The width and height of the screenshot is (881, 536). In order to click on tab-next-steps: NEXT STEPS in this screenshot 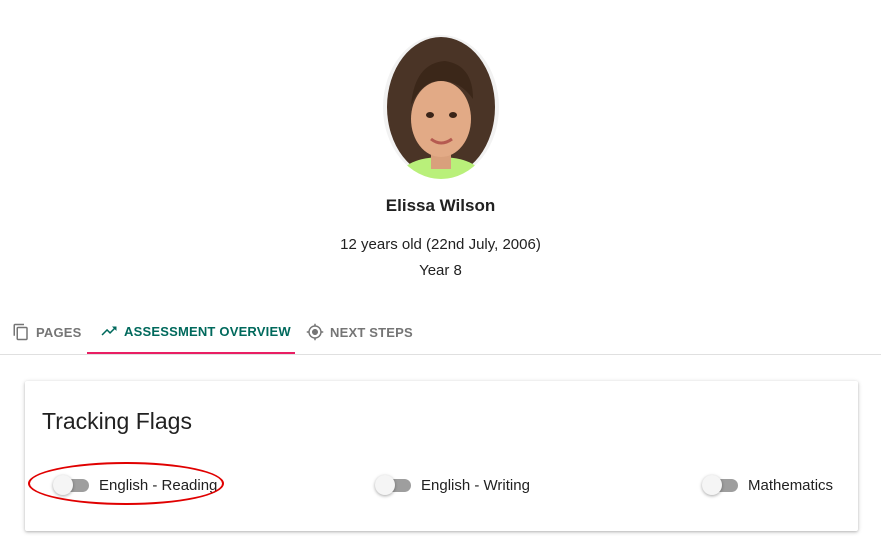, I will do `click(359, 332)`.